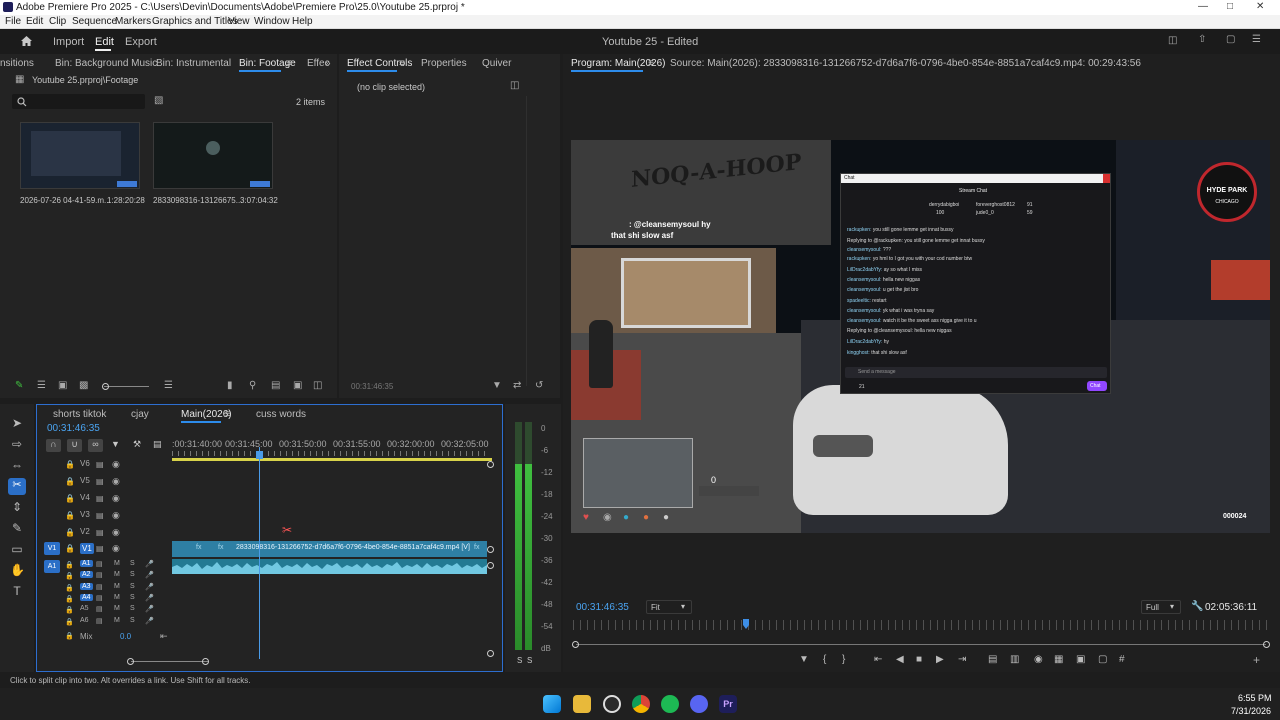 The height and width of the screenshot is (720, 1280). What do you see at coordinates (52, 566) in the screenshot?
I see `source-patch-a1: A1` at bounding box center [52, 566].